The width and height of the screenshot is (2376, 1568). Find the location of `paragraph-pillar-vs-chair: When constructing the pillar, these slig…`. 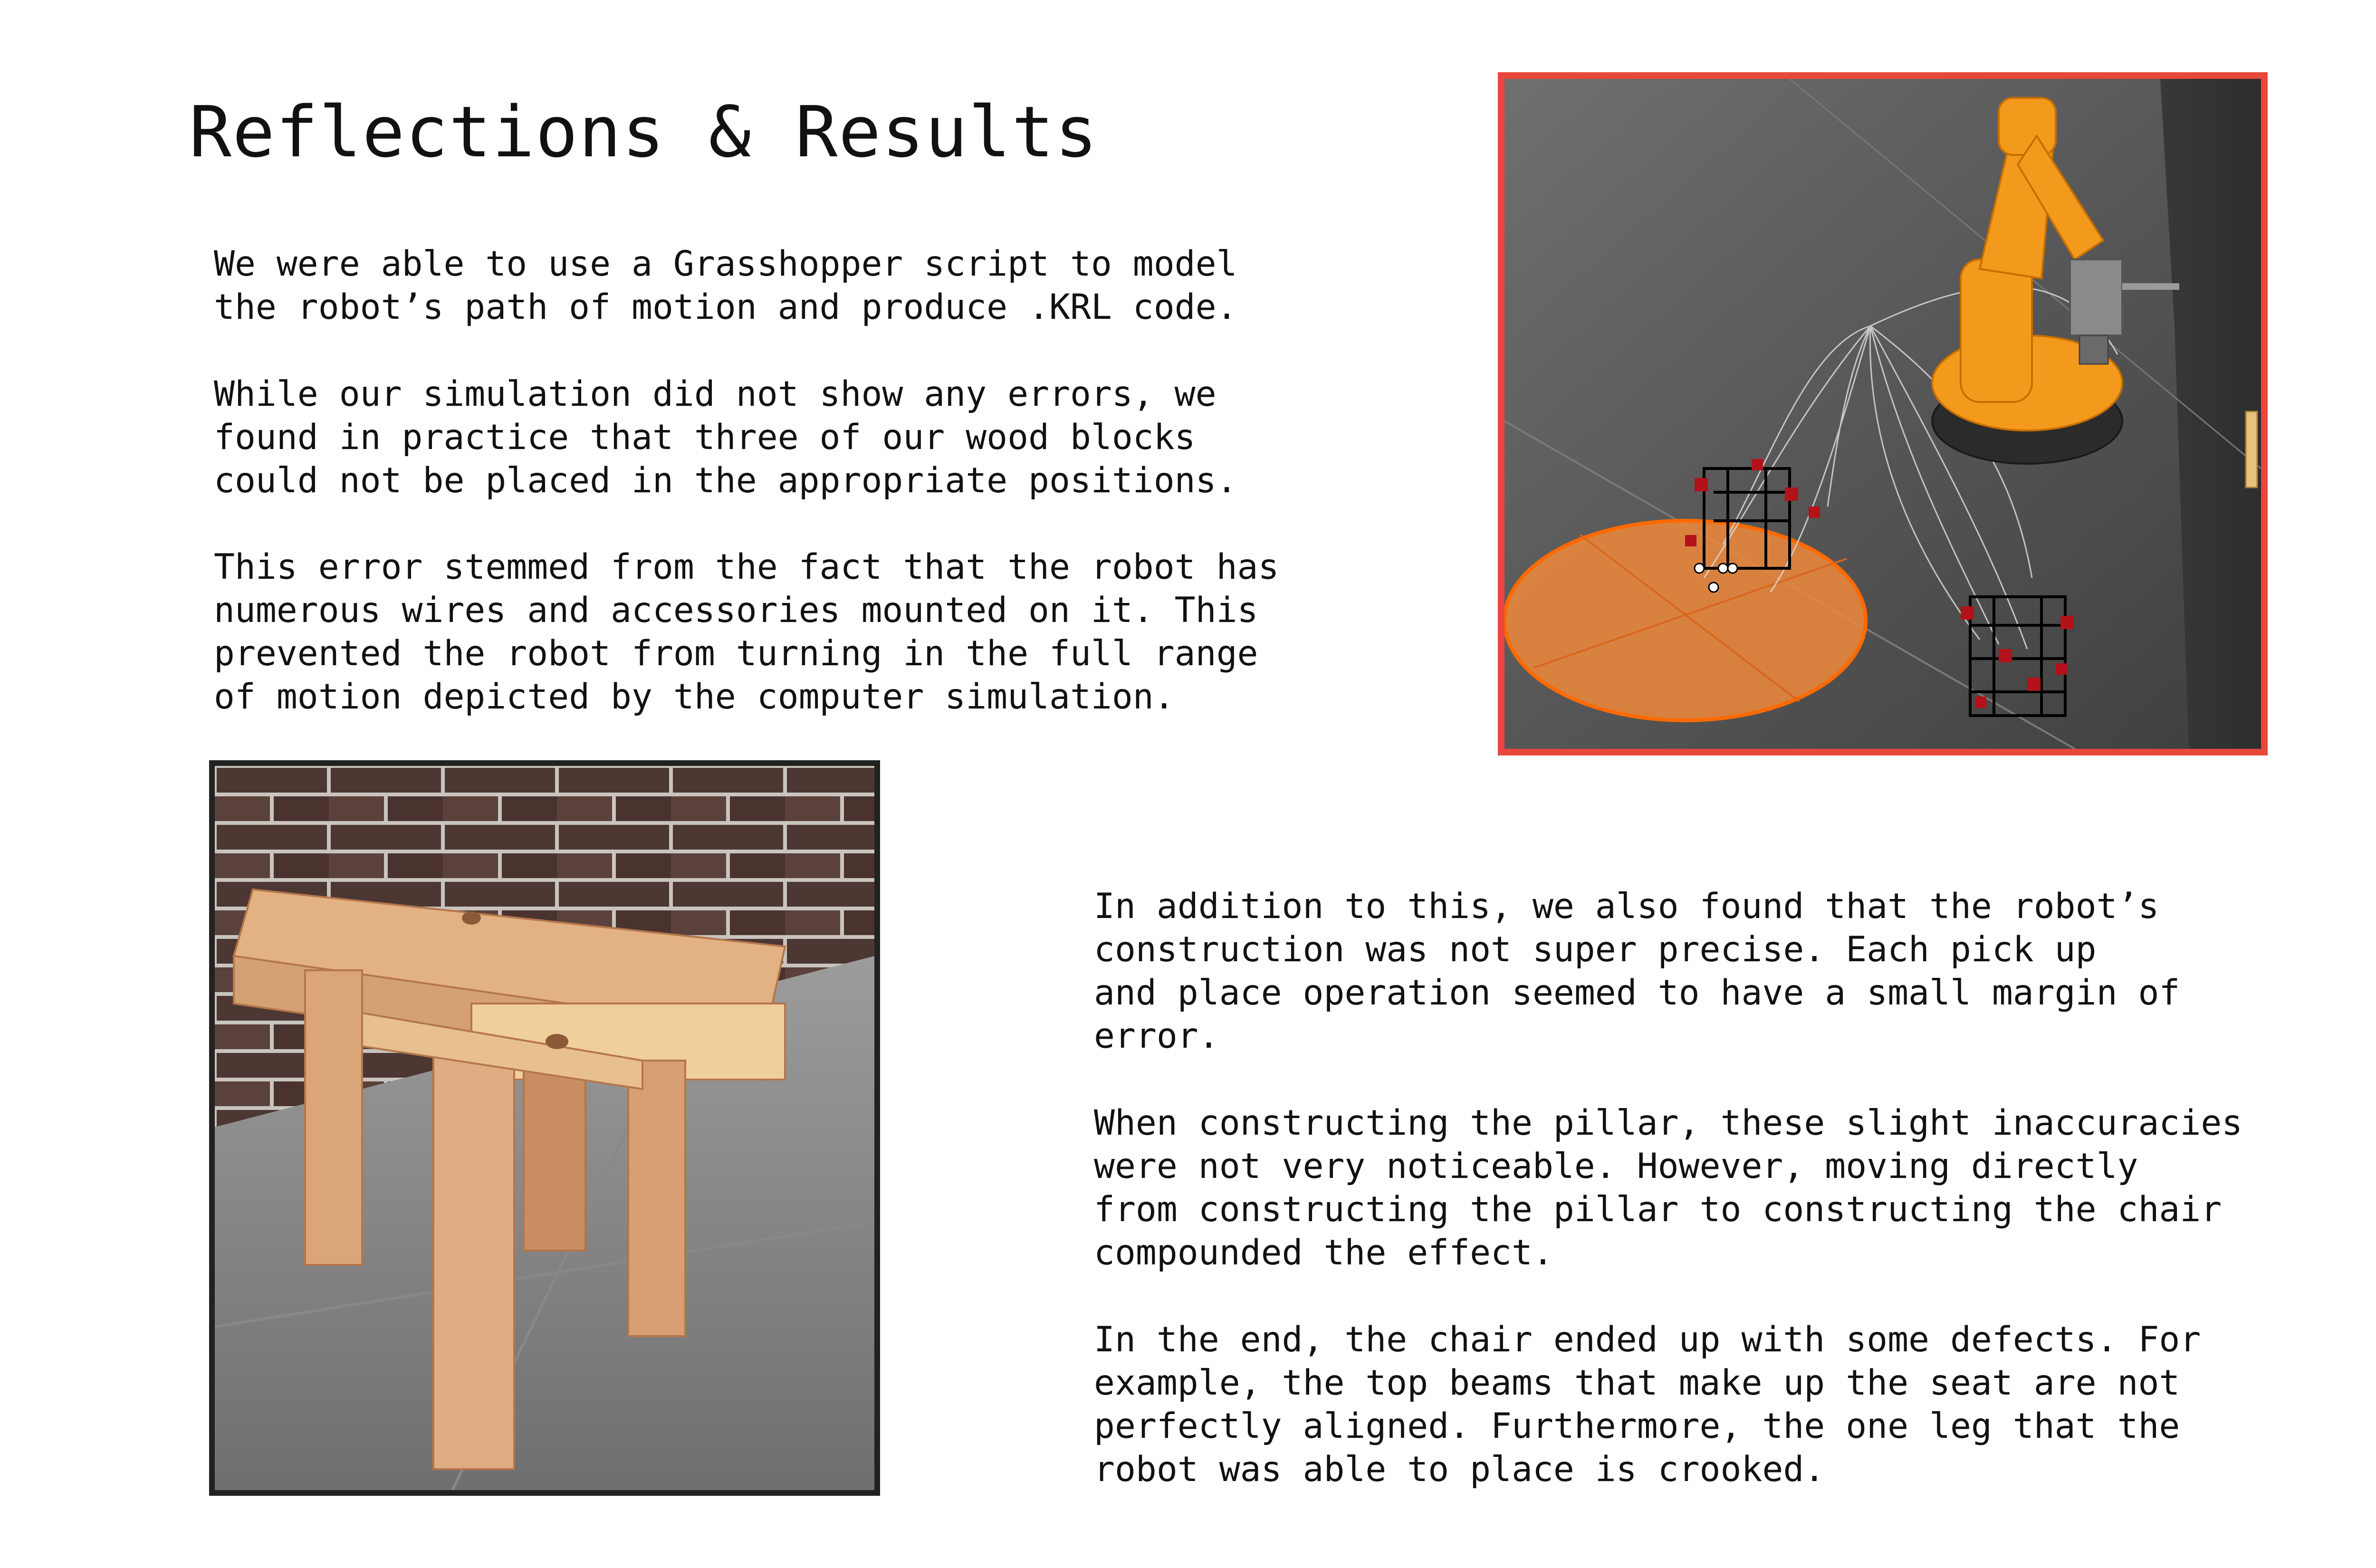

paragraph-pillar-vs-chair: When constructing the pillar, these slig… is located at coordinates (1668, 1188).